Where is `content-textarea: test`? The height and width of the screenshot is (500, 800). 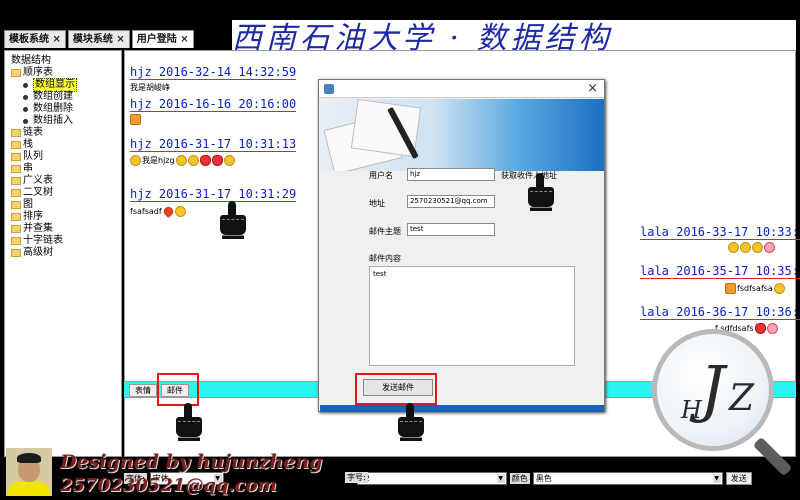 content-textarea: test is located at coordinates (472, 316).